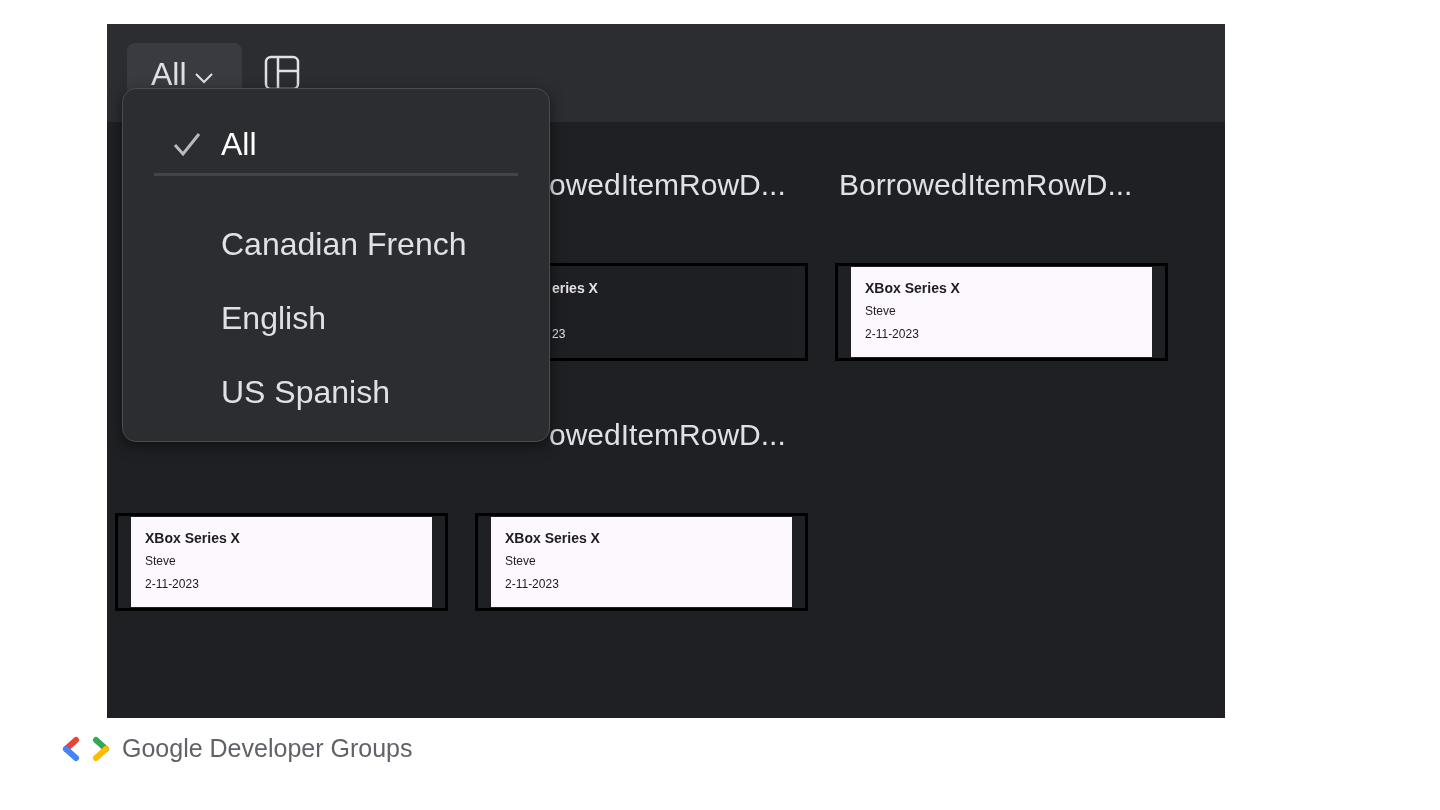  Describe the element at coordinates (203, 77) in the screenshot. I see `caret-icon` at that location.